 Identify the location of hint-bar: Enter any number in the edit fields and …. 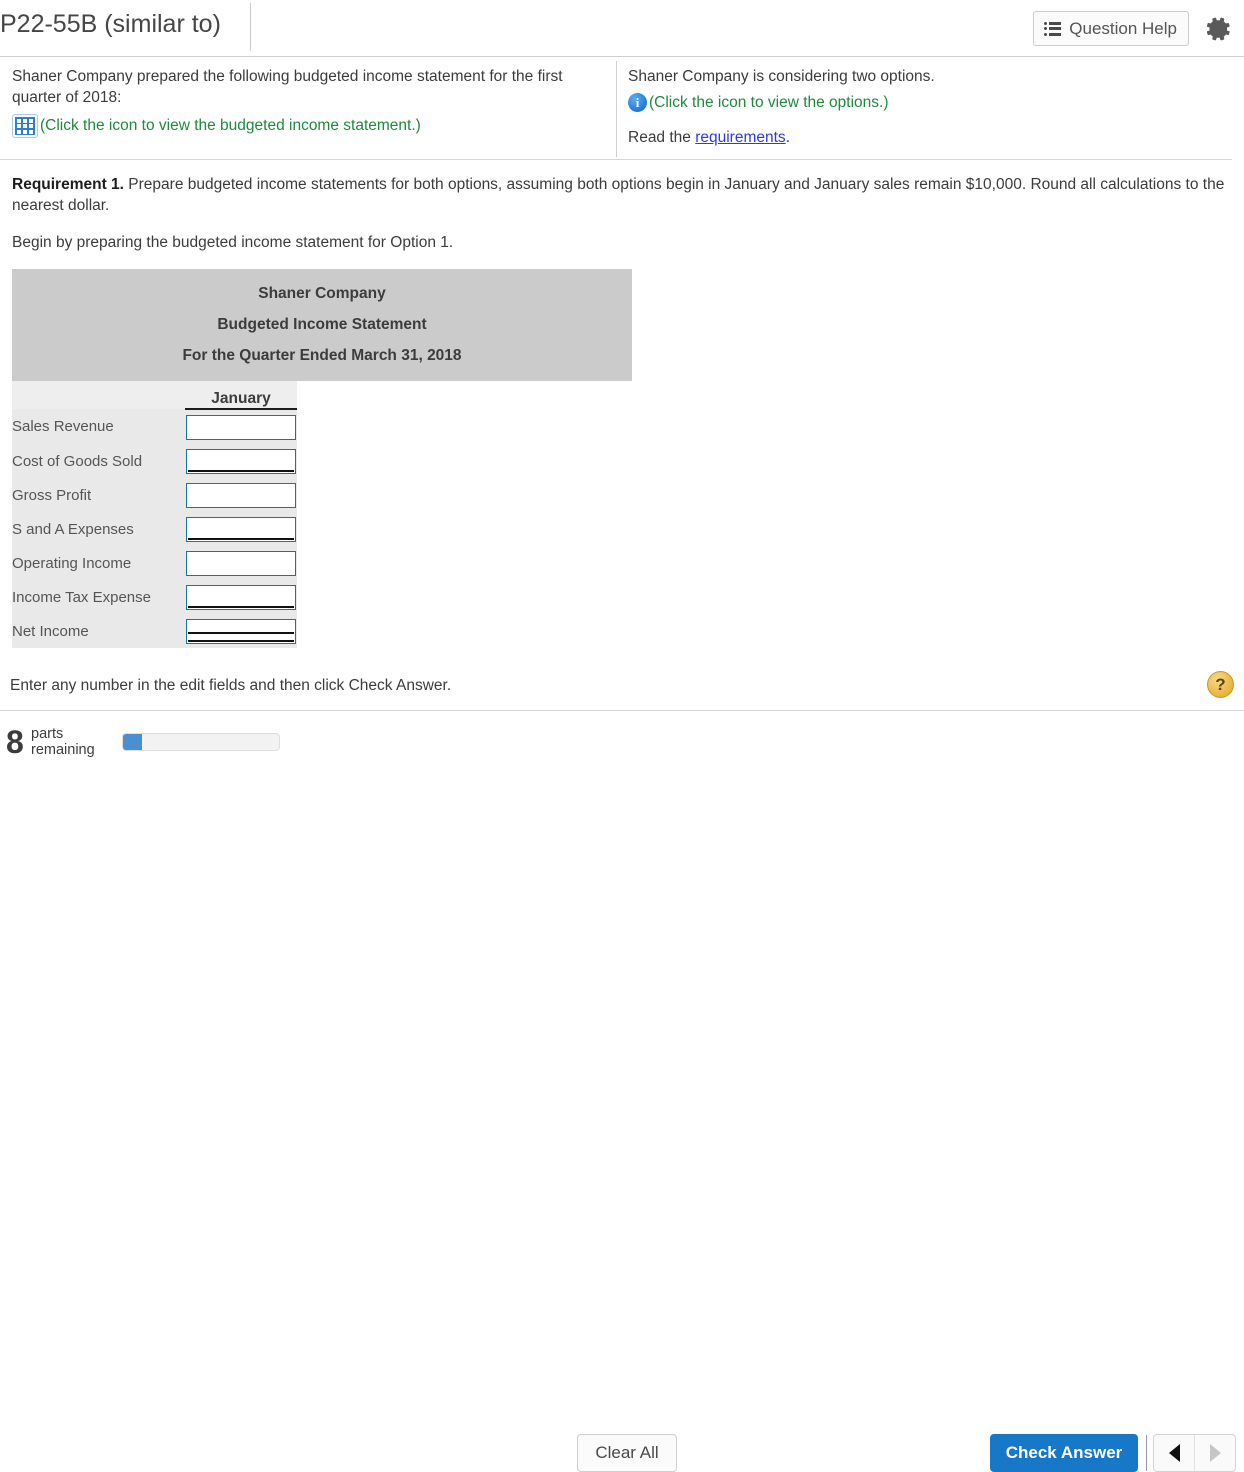
(622, 689).